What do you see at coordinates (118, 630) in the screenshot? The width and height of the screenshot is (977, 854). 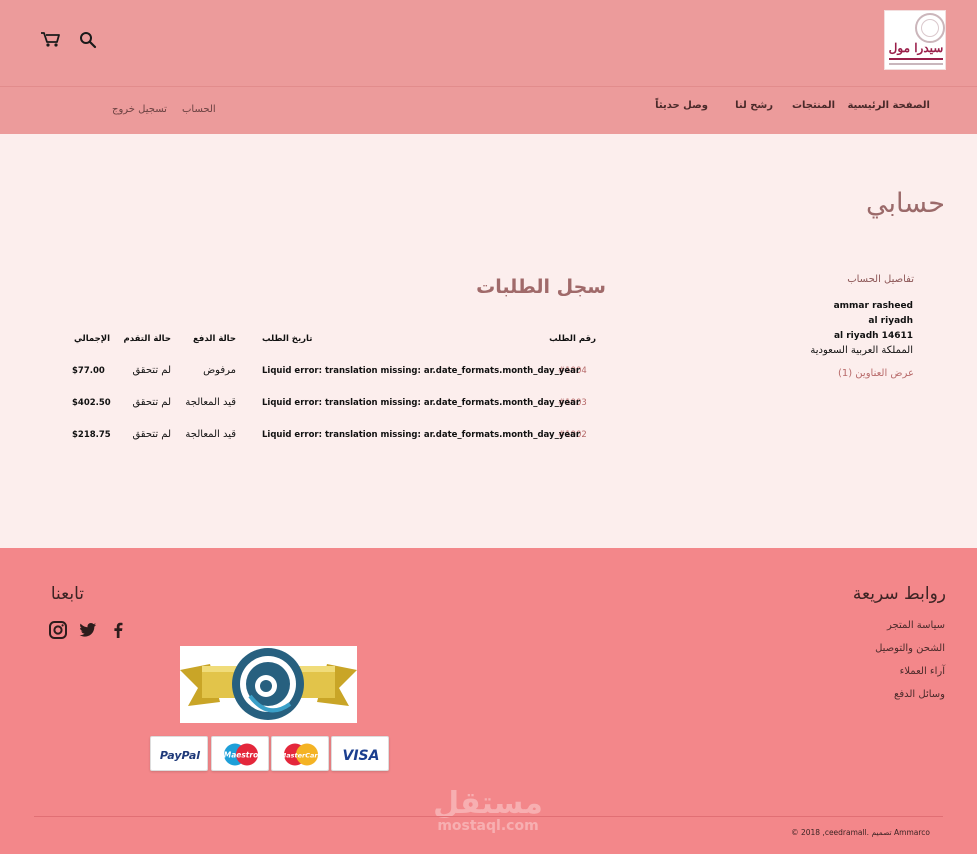 I see `facebook-icon` at bounding box center [118, 630].